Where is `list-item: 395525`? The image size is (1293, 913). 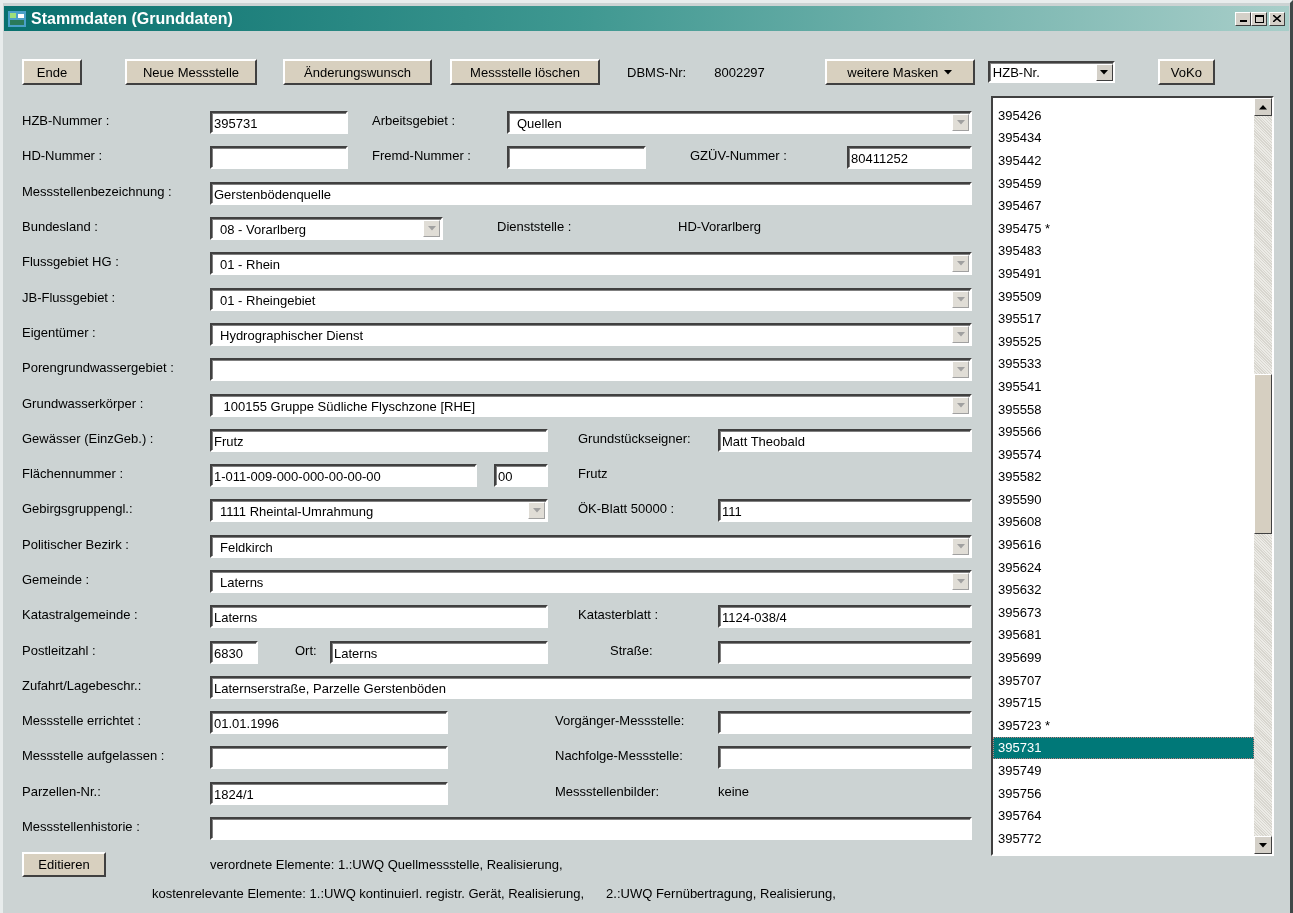 list-item: 395525 is located at coordinates (1123, 341).